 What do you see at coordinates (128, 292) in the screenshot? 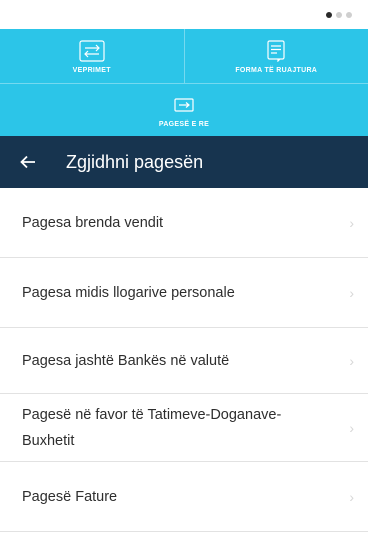
I see `list-item-label: Pagesa midis llogarive personale` at bounding box center [128, 292].